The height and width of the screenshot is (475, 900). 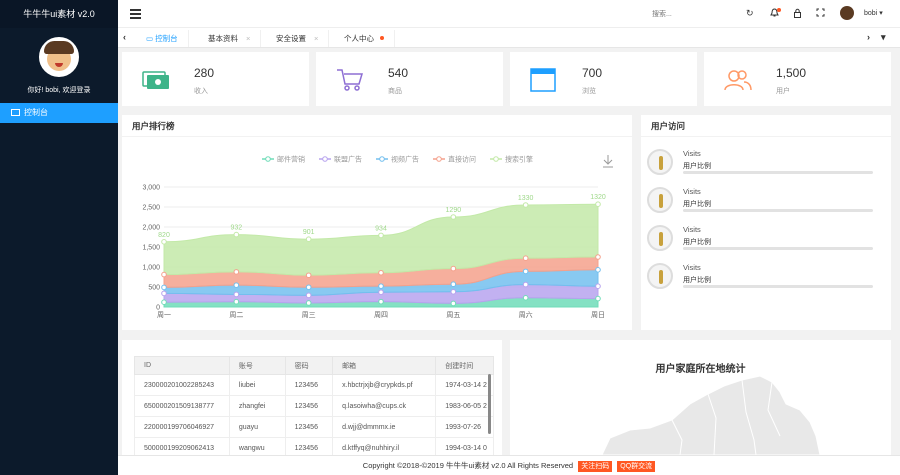 I want to click on table-scrollbar, so click(x=489, y=404).